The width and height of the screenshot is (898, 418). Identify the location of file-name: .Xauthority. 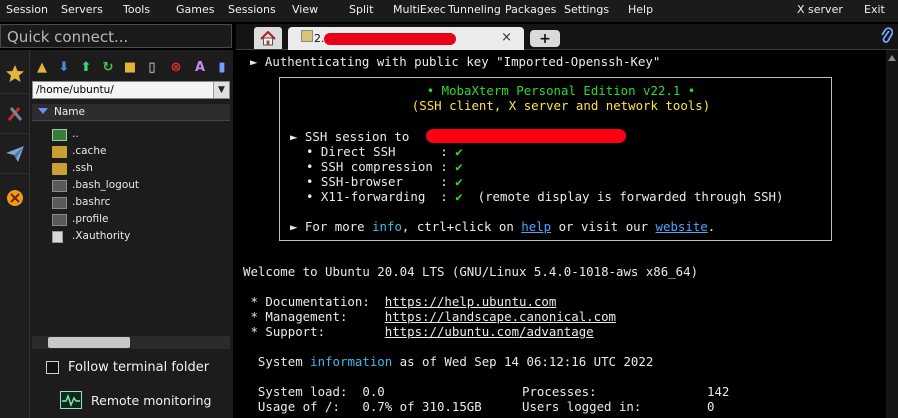
(101, 236).